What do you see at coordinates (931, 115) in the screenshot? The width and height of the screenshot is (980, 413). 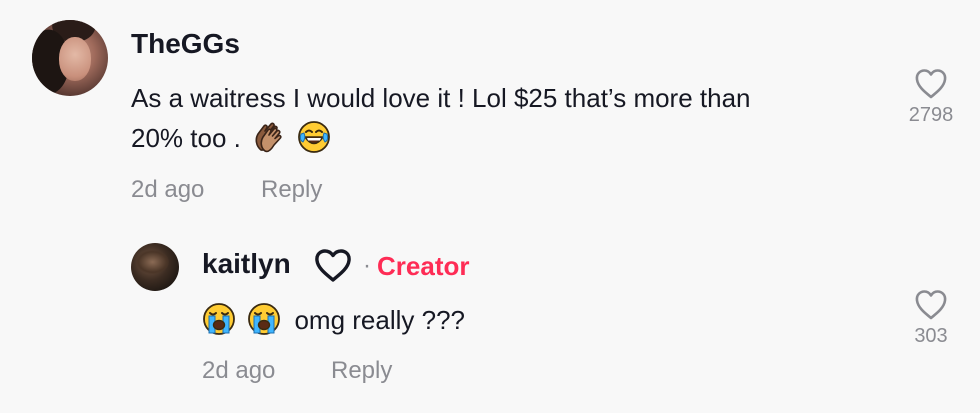 I see `like-count: 2798` at bounding box center [931, 115].